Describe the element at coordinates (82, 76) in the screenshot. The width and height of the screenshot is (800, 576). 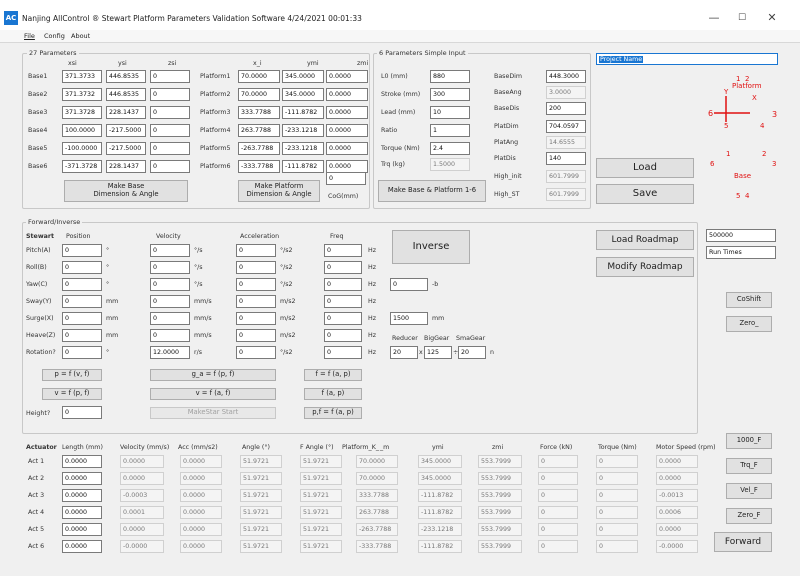
I see `base-param-input: 371.3733` at that location.